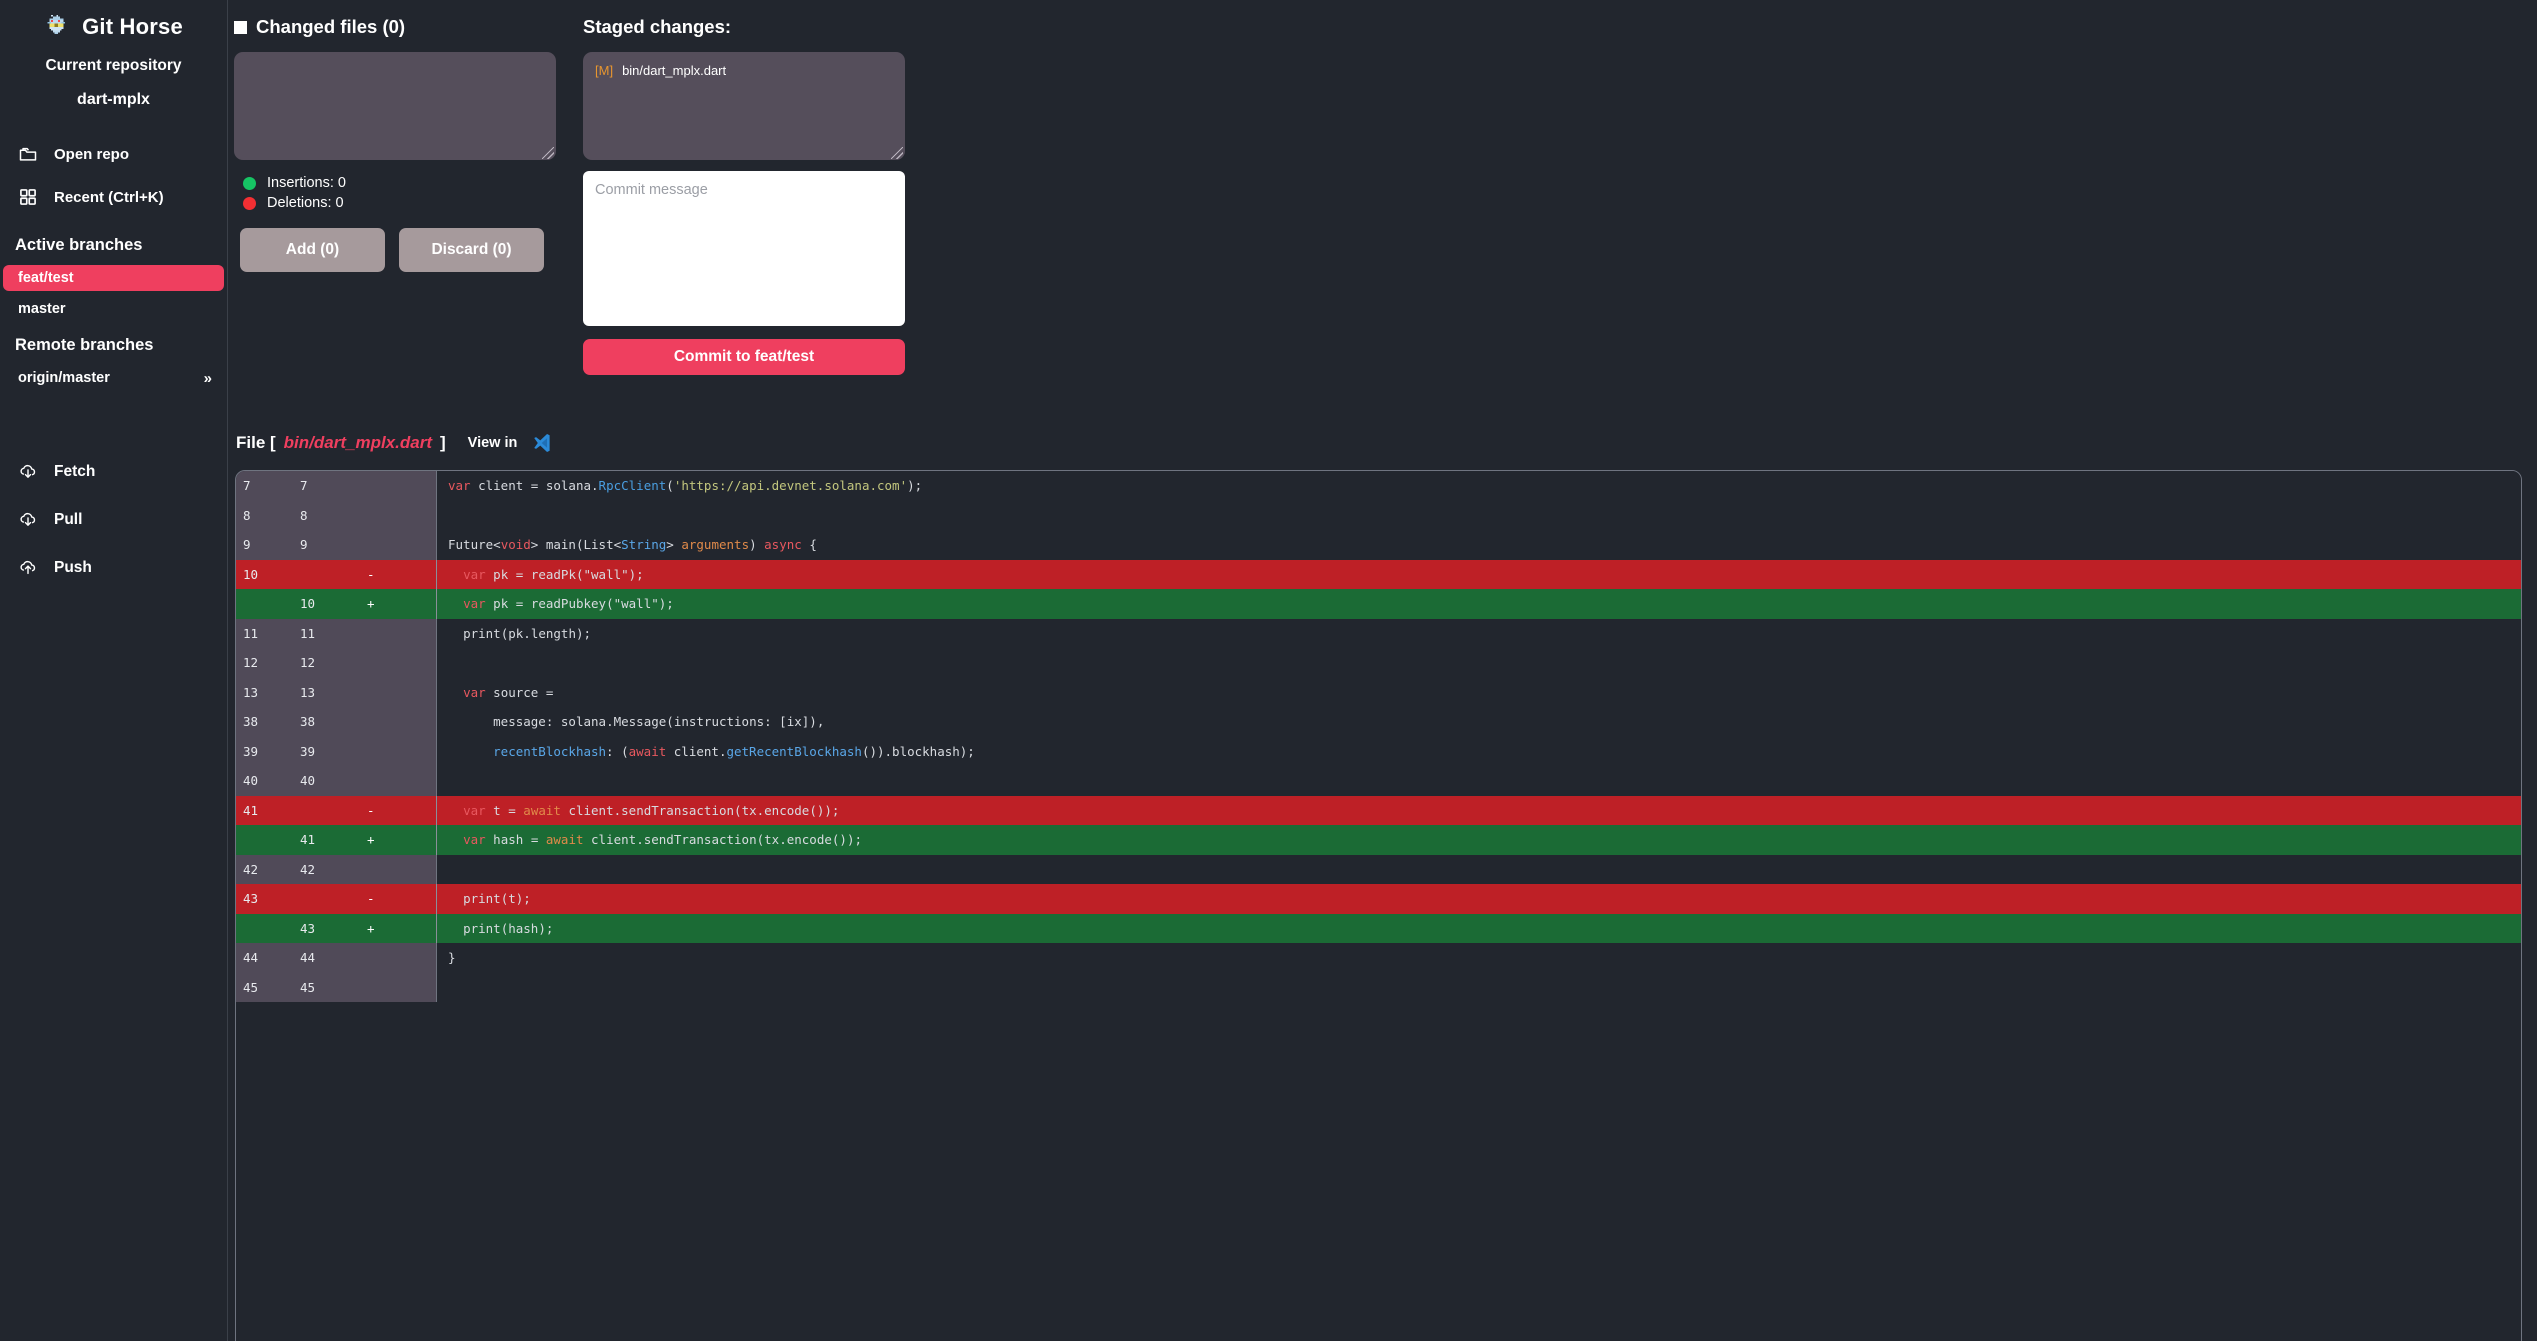 This screenshot has width=2537, height=1341. I want to click on commit-button: Commit to feat/test, so click(744, 357).